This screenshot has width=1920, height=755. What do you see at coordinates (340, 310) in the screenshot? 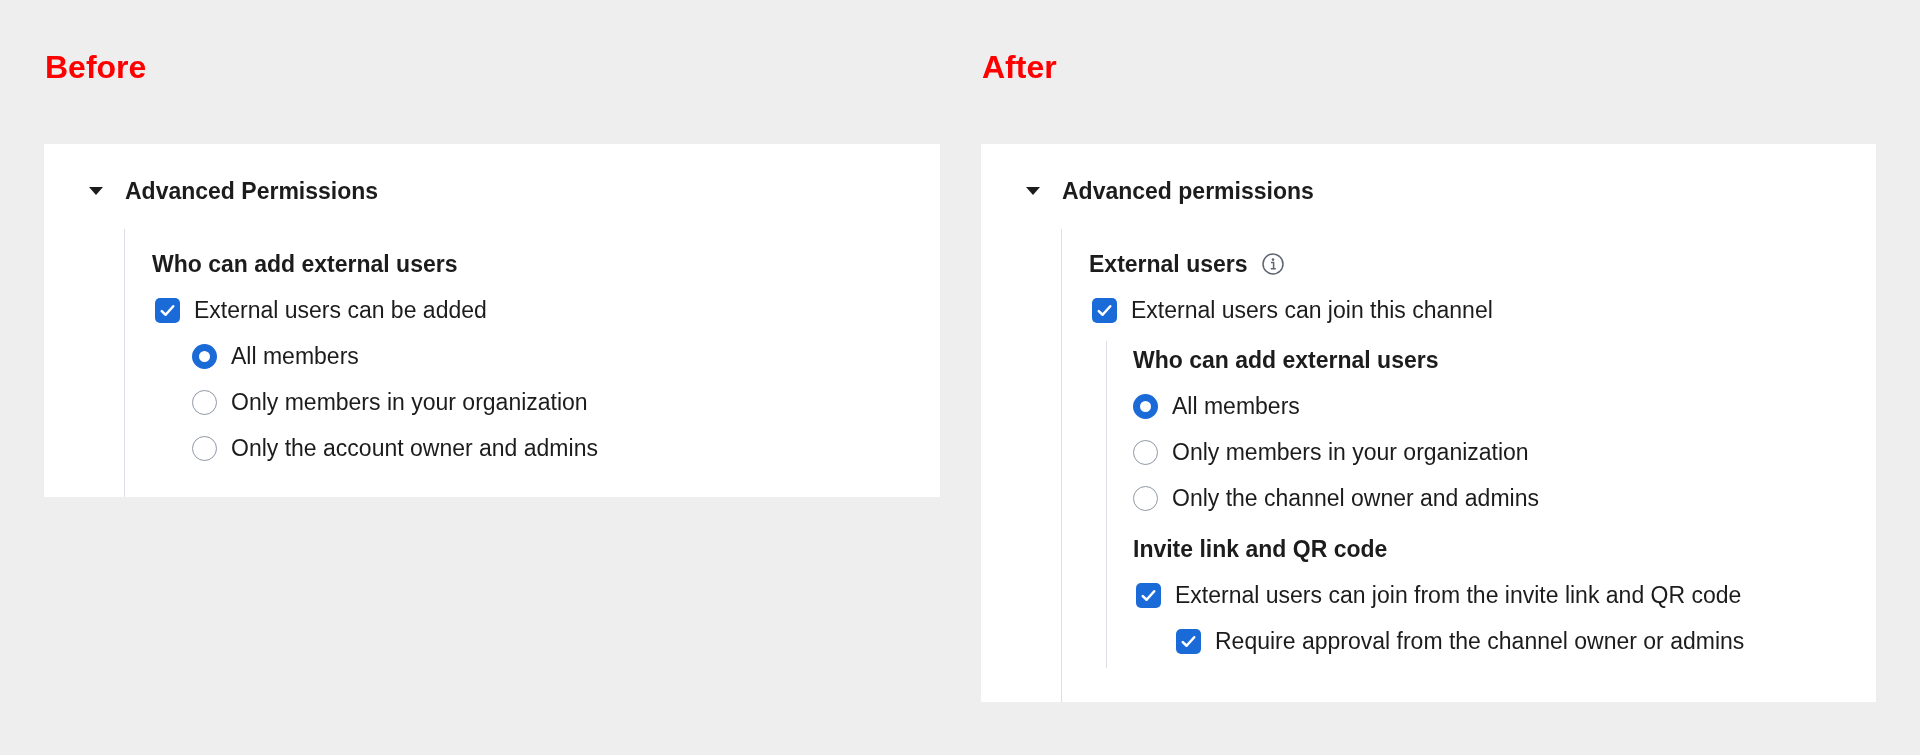
I see `checkbox-label: External users can be added` at bounding box center [340, 310].